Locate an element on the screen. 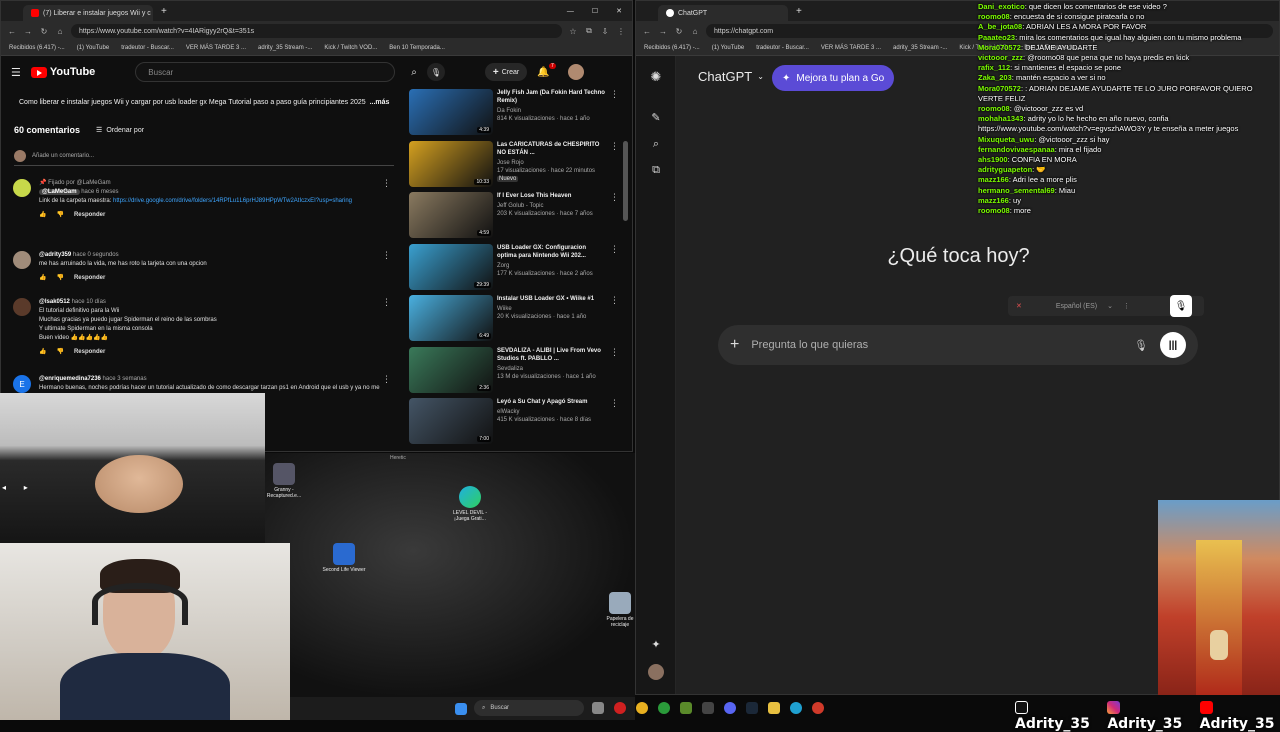 The width and height of the screenshot is (1280, 732). video-title: Instalar USB Loader GX • Wiike #1 is located at coordinates (545, 299).